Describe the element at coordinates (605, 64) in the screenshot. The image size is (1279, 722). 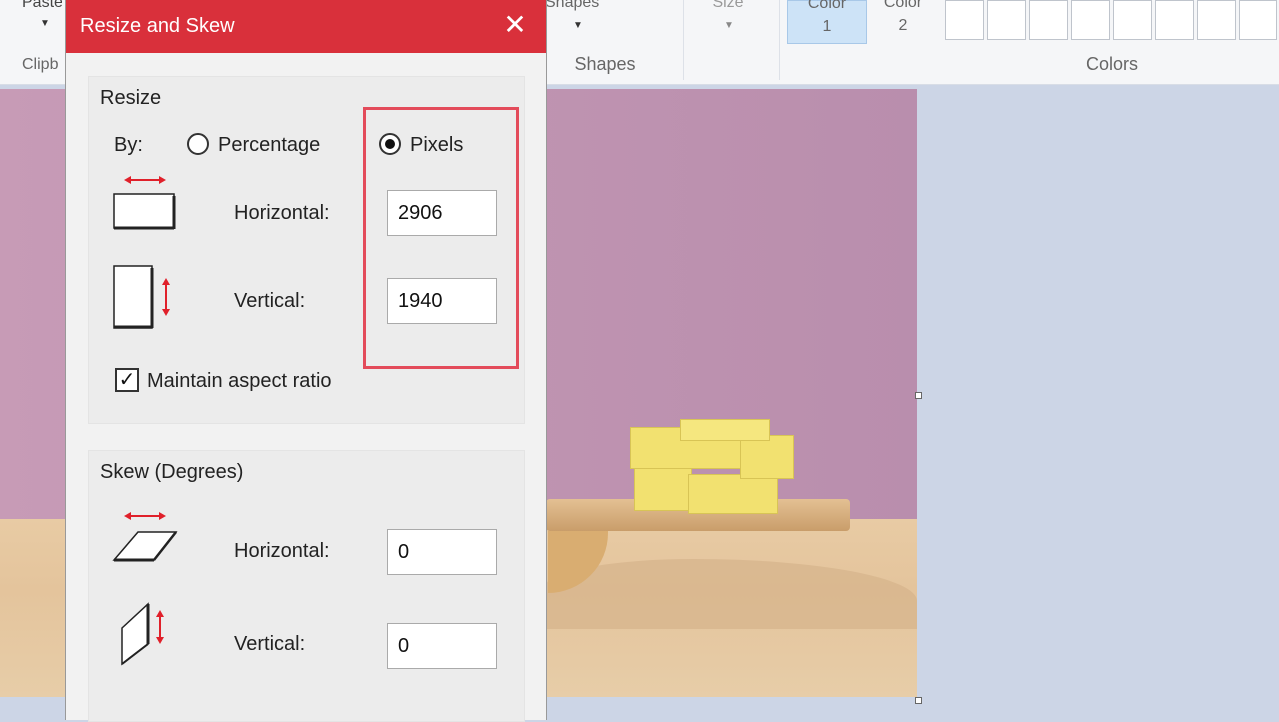
I see `shapes-group-label: Shapes` at that location.